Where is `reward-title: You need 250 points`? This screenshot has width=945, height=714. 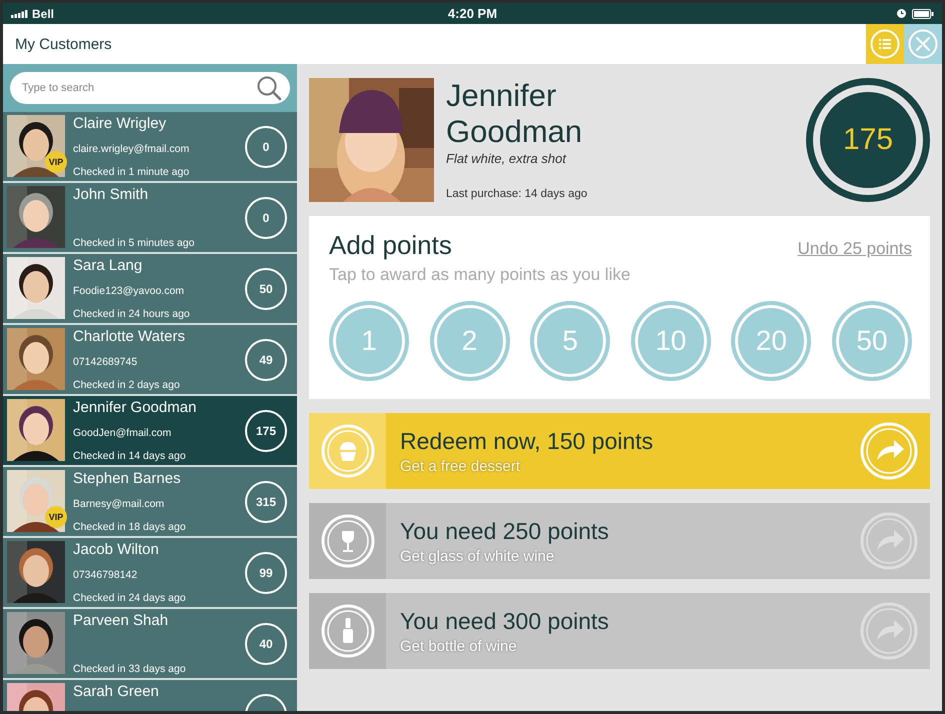
reward-title: You need 250 points is located at coordinates (505, 531).